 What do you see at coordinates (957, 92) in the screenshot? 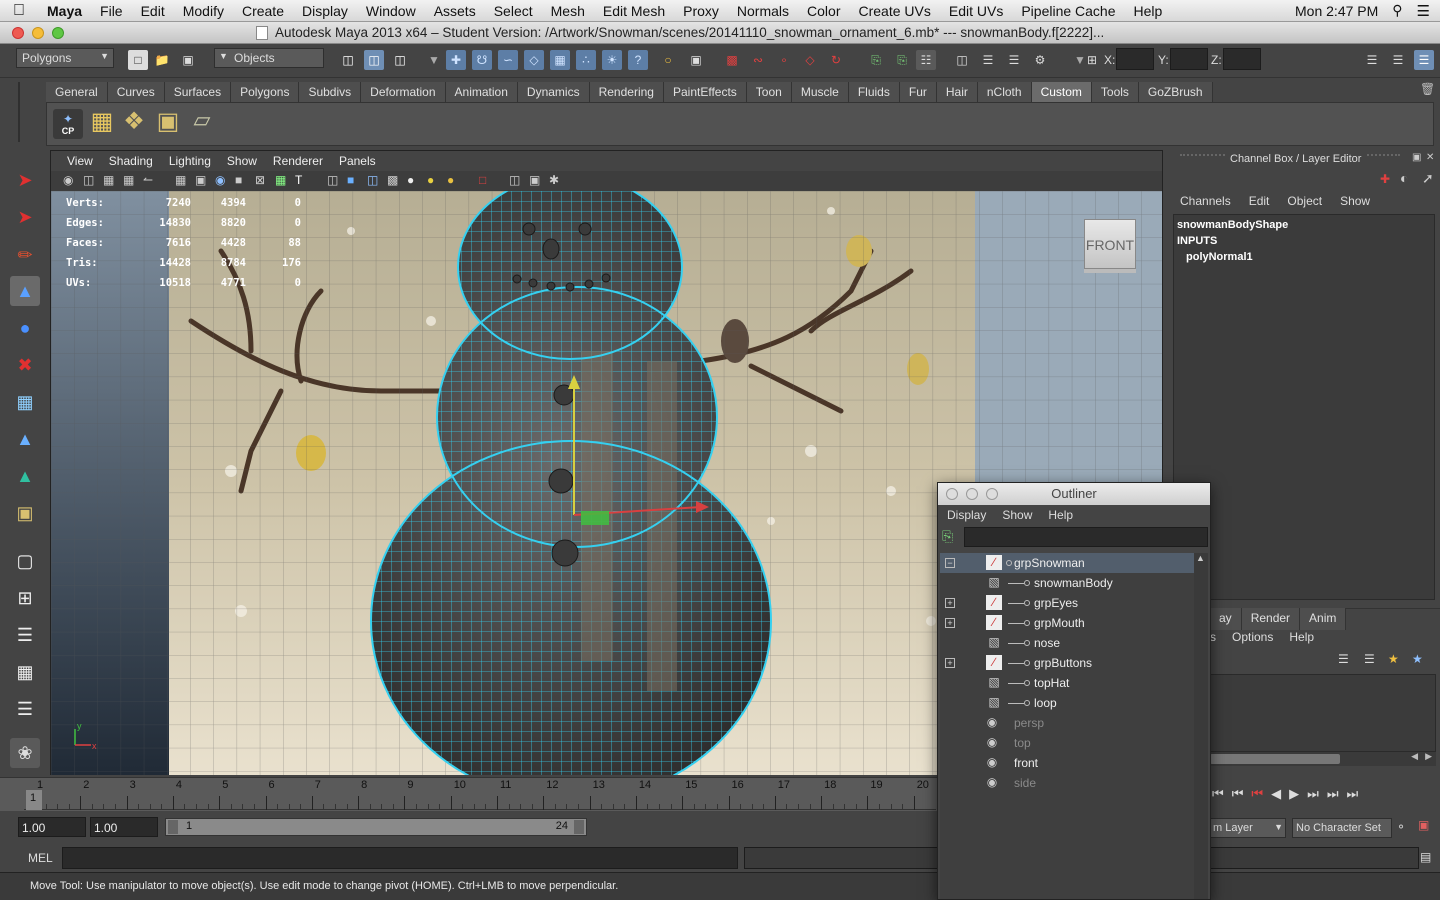
I see `tab-hair: Hair` at bounding box center [957, 92].